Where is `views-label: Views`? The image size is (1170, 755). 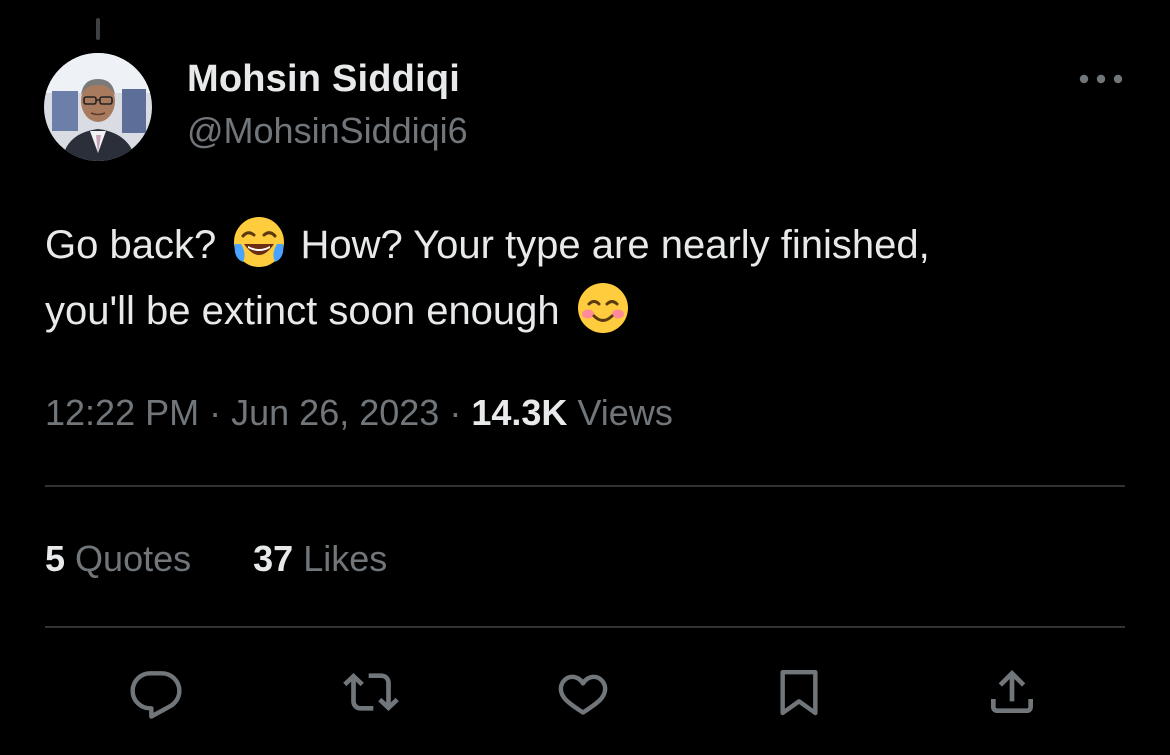 views-label: Views is located at coordinates (625, 412).